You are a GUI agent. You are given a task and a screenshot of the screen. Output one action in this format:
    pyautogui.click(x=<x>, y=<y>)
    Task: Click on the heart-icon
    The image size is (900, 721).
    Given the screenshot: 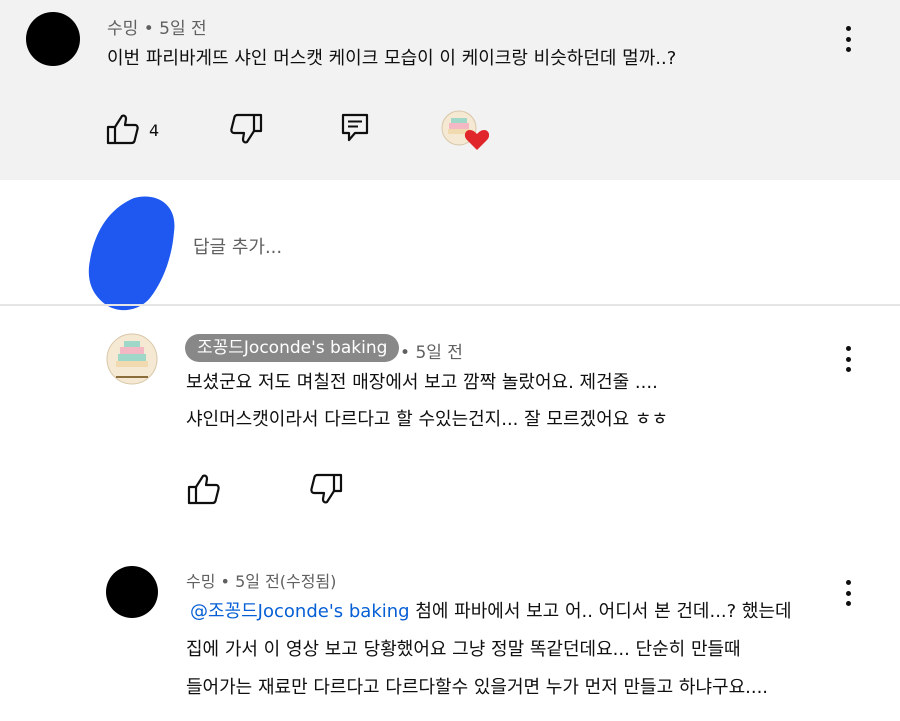 What is the action you would take?
    pyautogui.click(x=465, y=130)
    